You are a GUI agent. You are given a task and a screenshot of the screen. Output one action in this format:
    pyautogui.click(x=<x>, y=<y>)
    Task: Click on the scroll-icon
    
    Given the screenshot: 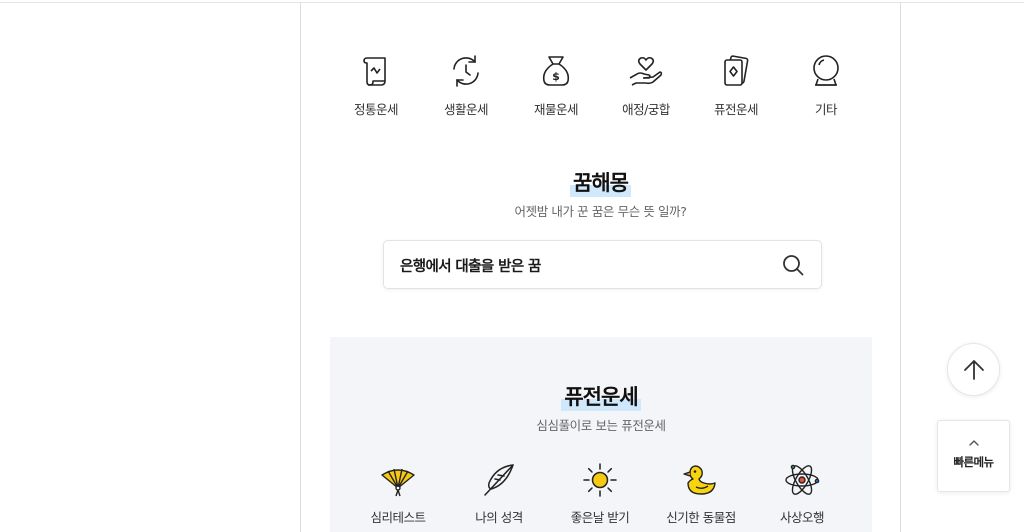 What is the action you would take?
    pyautogui.click(x=376, y=71)
    